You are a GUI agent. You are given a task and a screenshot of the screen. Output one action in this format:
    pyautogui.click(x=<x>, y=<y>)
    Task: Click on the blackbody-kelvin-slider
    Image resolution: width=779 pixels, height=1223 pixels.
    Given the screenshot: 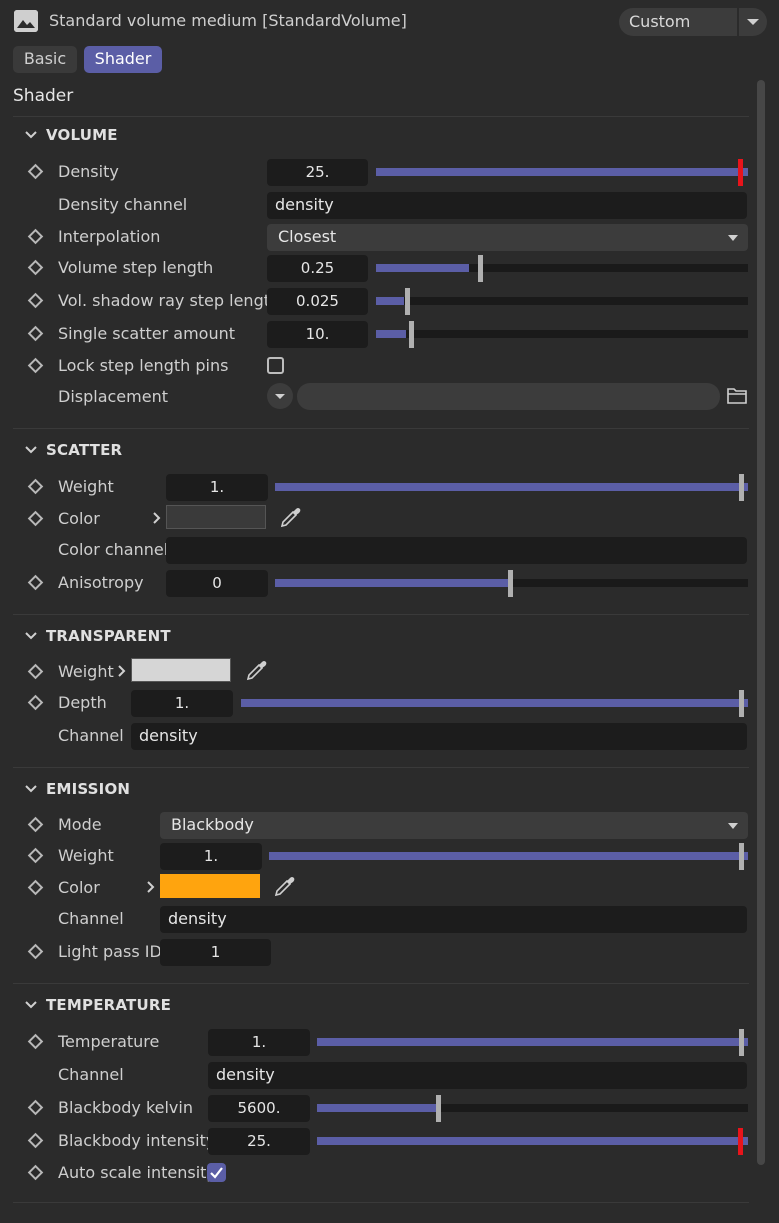 What is the action you would take?
    pyautogui.click(x=532, y=1108)
    